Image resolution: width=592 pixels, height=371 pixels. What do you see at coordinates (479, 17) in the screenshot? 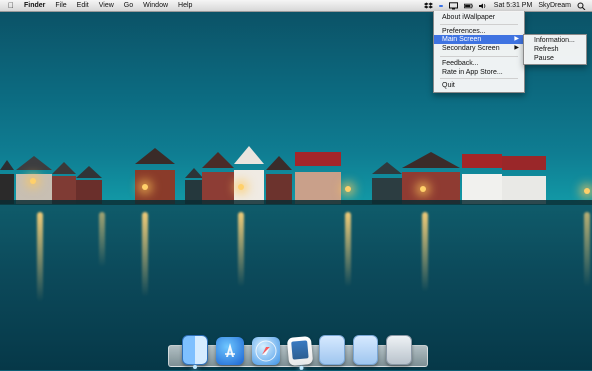
I see `menu-item-about: About iWallpaper` at bounding box center [479, 17].